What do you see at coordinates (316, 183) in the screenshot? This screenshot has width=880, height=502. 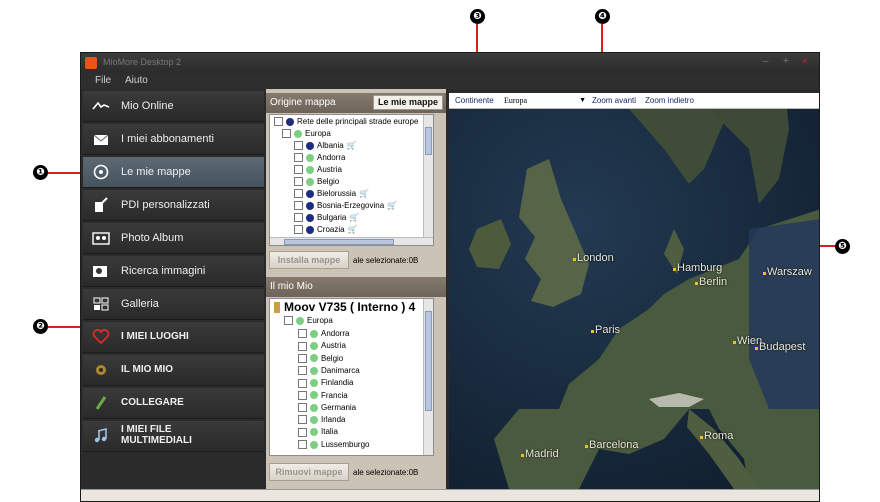 I see `origin-tree-row: Belgio` at bounding box center [316, 183].